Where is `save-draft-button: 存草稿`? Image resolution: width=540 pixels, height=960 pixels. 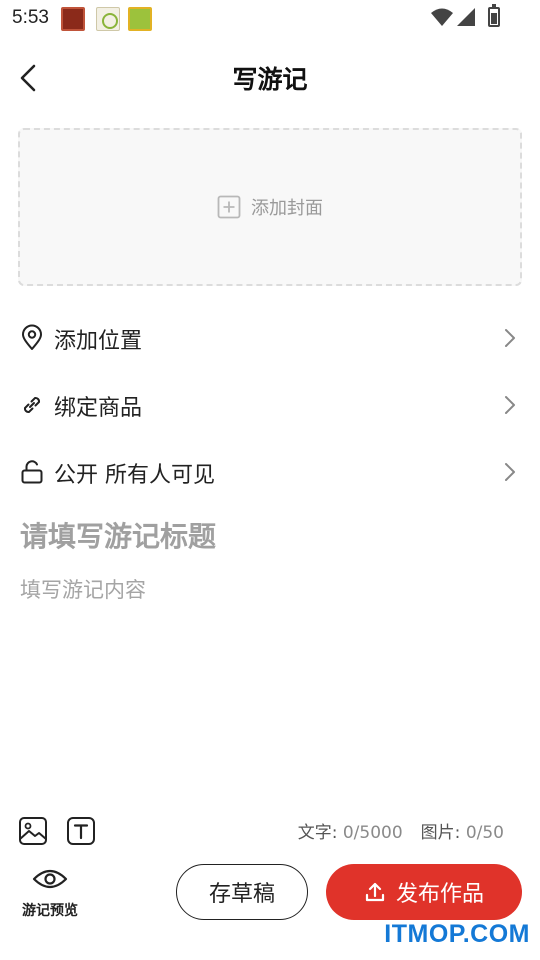
save-draft-button: 存草稿 is located at coordinates (242, 892).